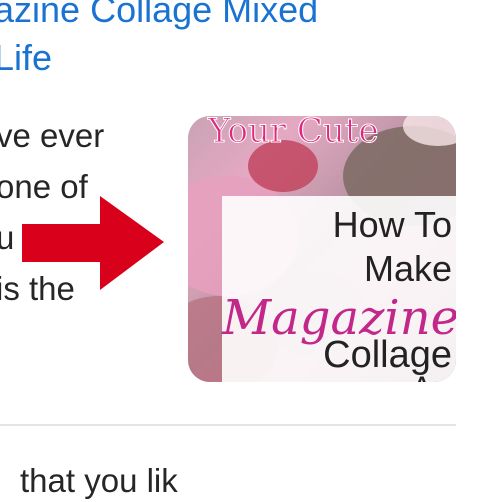 This screenshot has height=502, width=480. Describe the element at coordinates (159, 15) in the screenshot. I see `title-line-1: azine Collage Mixed` at that location.